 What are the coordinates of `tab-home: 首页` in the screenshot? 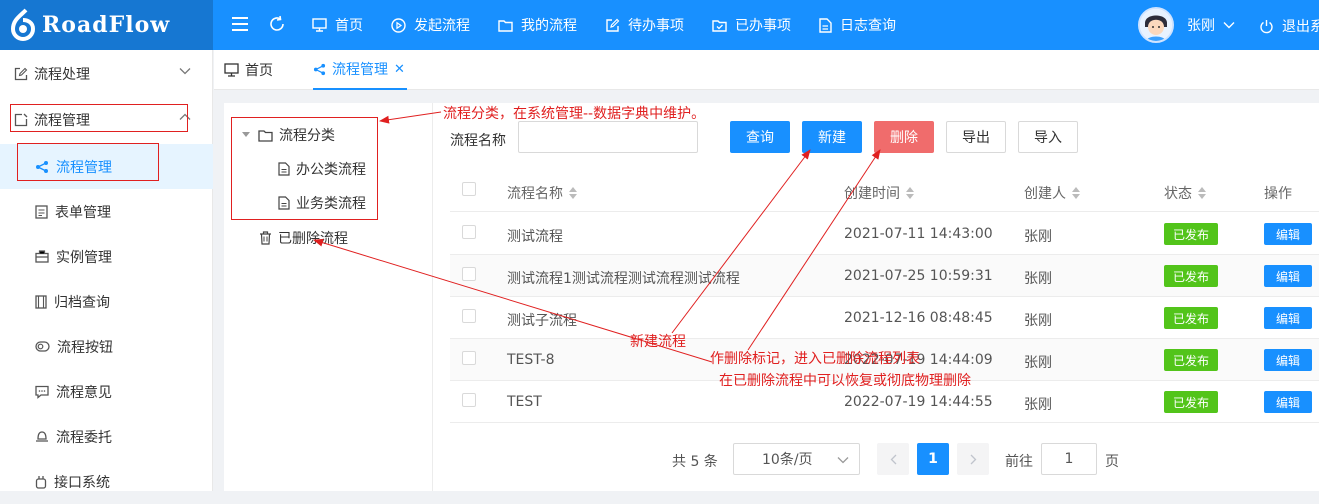 It's located at (248, 70).